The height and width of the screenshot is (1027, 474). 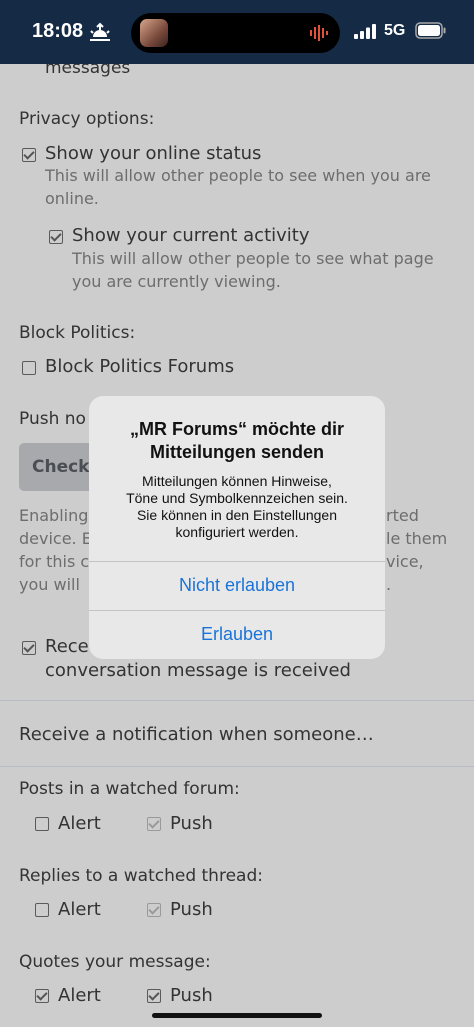 I want to click on sunset-icon, so click(x=100, y=31).